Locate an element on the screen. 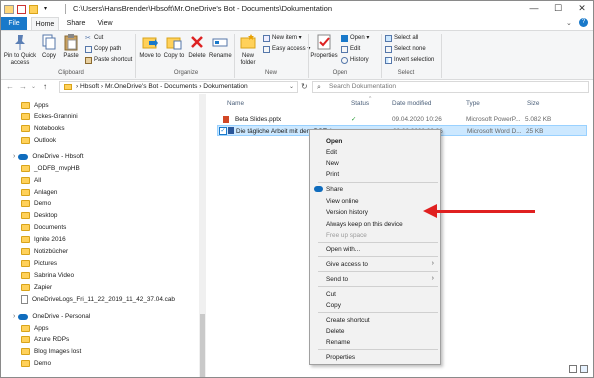 This screenshot has width=594, height=378. new-item-button: New item ▾ is located at coordinates (282, 38).